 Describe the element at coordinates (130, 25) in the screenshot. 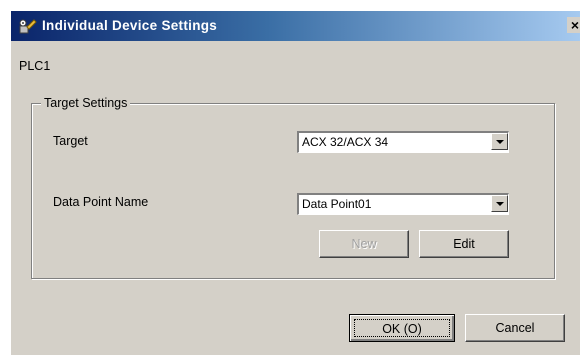

I see `dialog-title: Individual Device Settings` at that location.